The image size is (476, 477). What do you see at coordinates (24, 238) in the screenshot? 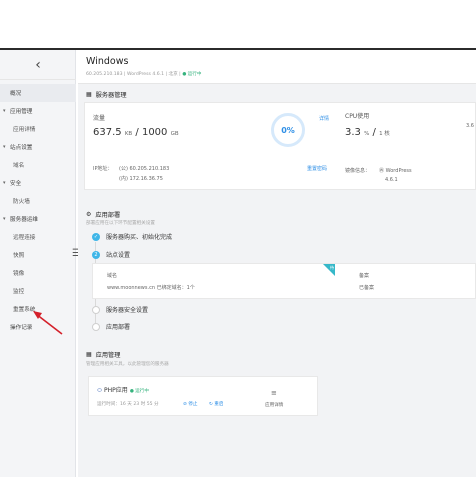
I see `sidebar-item-label: 远程连接` at bounding box center [24, 238].